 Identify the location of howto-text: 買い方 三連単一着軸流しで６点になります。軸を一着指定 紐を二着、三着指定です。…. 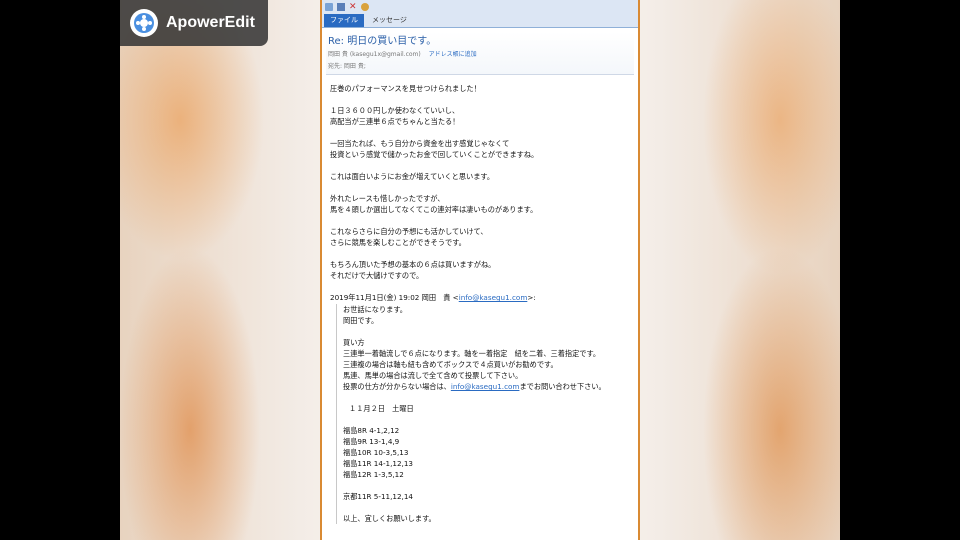
(472, 359).